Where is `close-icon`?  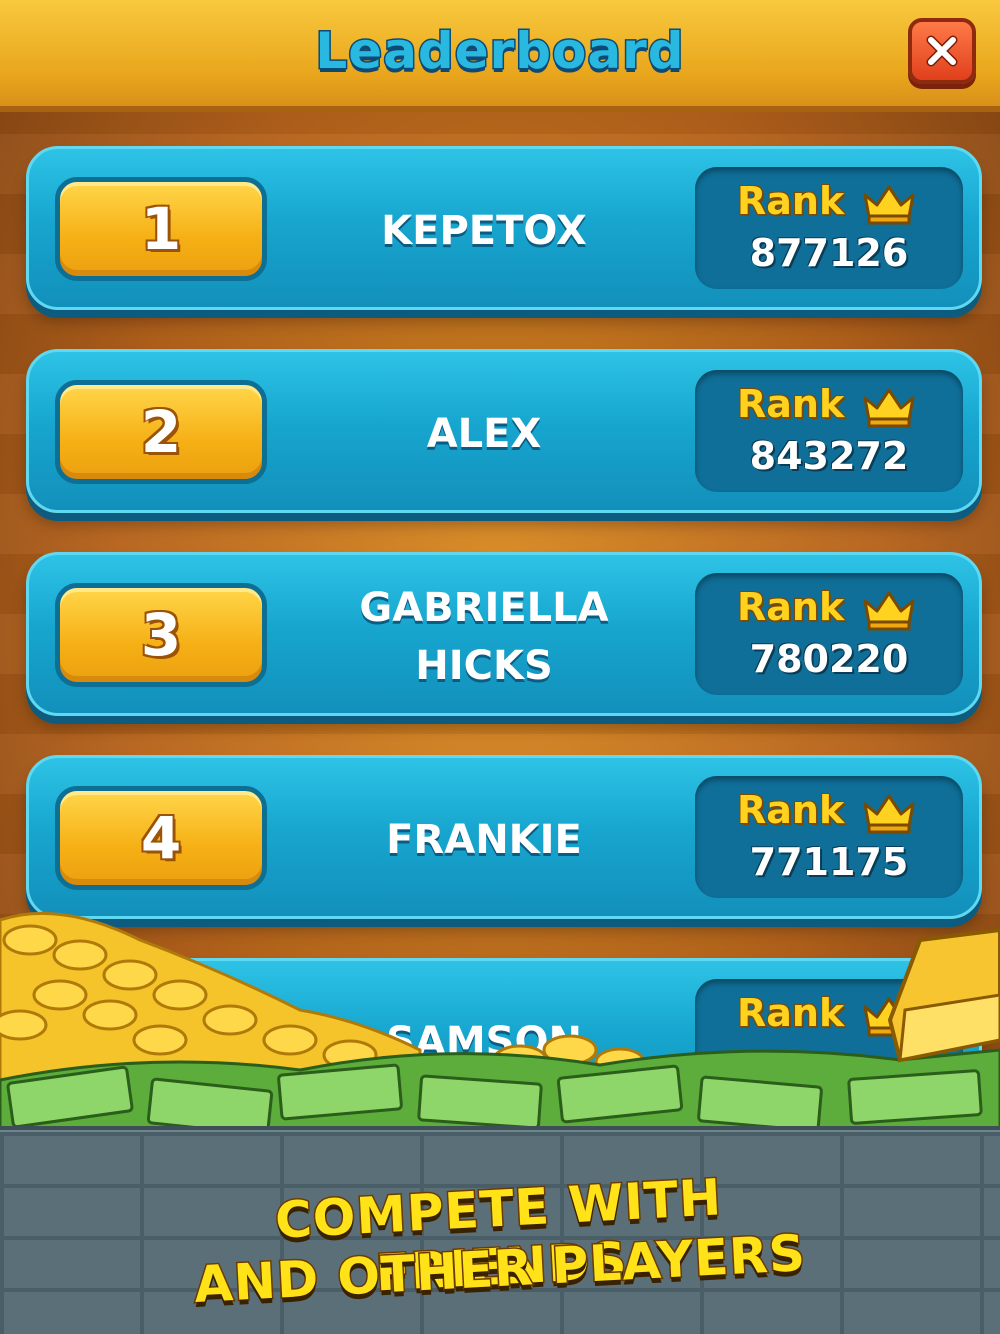
close-icon is located at coordinates (942, 51).